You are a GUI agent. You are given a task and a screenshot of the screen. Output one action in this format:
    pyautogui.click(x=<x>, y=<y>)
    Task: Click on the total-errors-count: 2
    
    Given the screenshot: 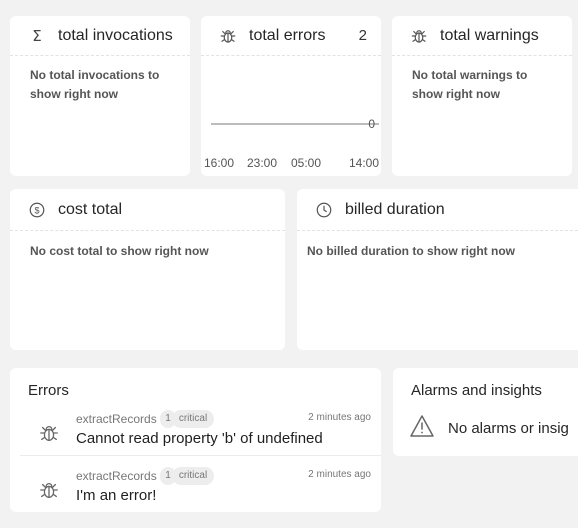 What is the action you would take?
    pyautogui.click(x=362, y=35)
    